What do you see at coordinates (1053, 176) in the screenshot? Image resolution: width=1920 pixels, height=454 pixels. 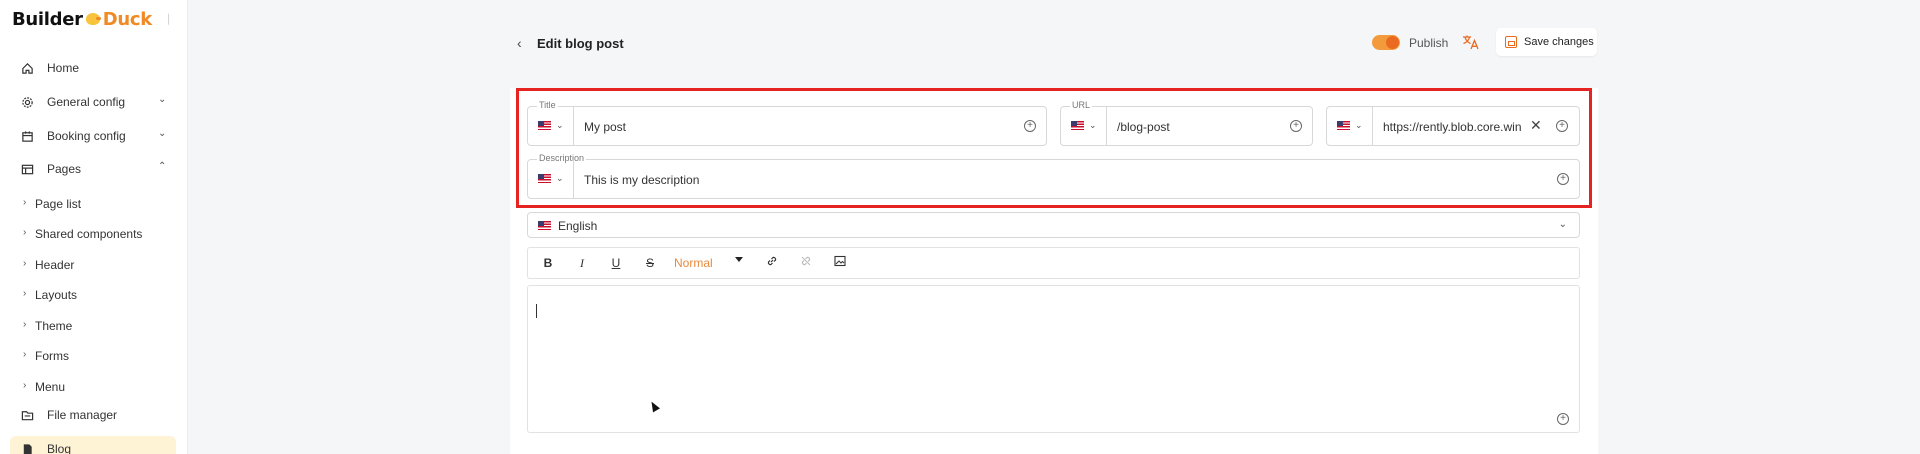 I see `description-field: Description ⌄ This is my description +` at bounding box center [1053, 176].